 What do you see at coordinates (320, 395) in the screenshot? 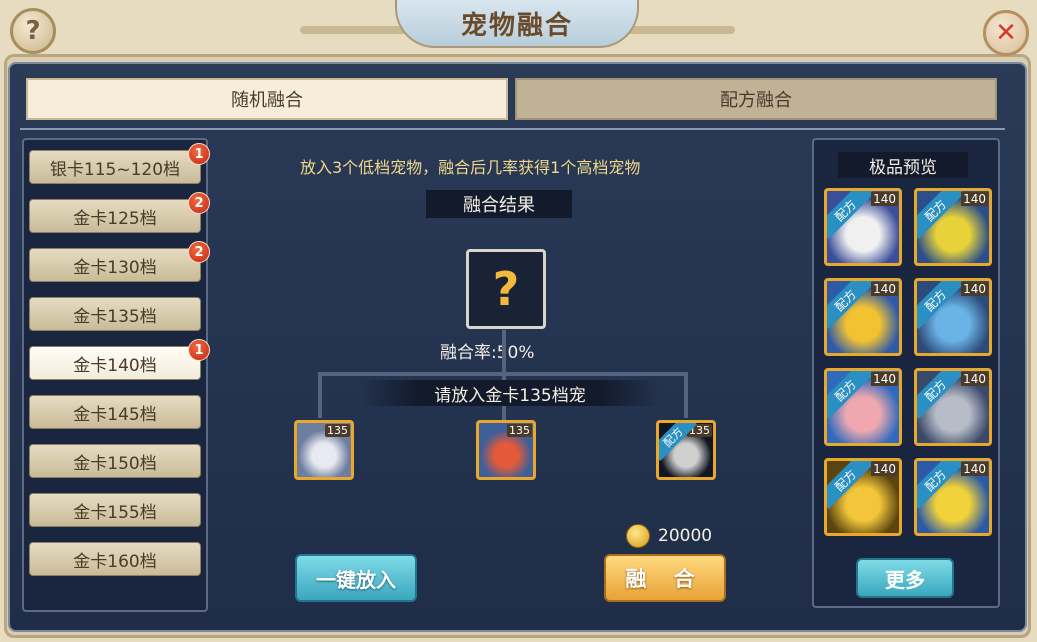
I see `connector-left` at bounding box center [320, 395].